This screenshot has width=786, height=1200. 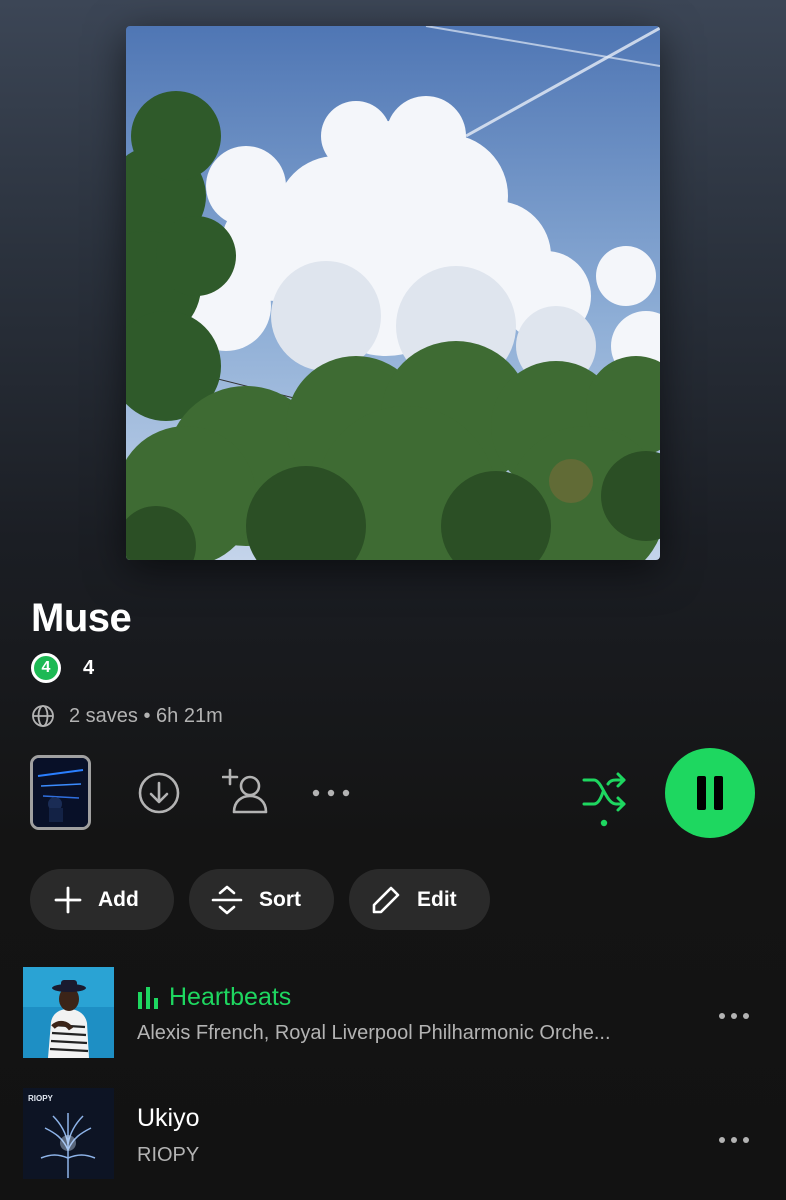 What do you see at coordinates (81, 618) in the screenshot?
I see `playlist-title: Muse` at bounding box center [81, 618].